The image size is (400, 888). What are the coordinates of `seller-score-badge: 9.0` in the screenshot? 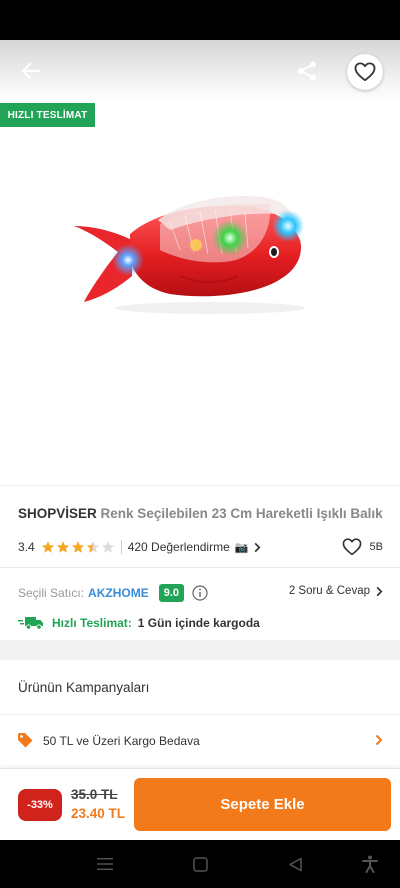 It's located at (171, 593).